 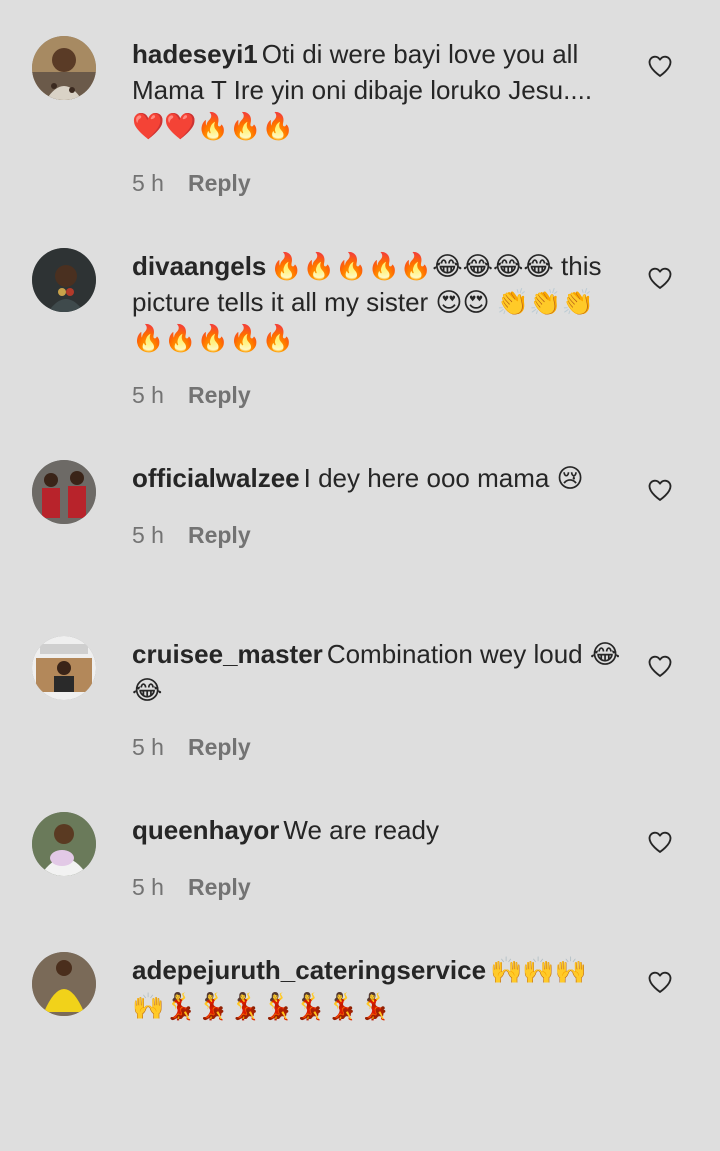 I want to click on comment-message: We are ready, so click(x=361, y=830).